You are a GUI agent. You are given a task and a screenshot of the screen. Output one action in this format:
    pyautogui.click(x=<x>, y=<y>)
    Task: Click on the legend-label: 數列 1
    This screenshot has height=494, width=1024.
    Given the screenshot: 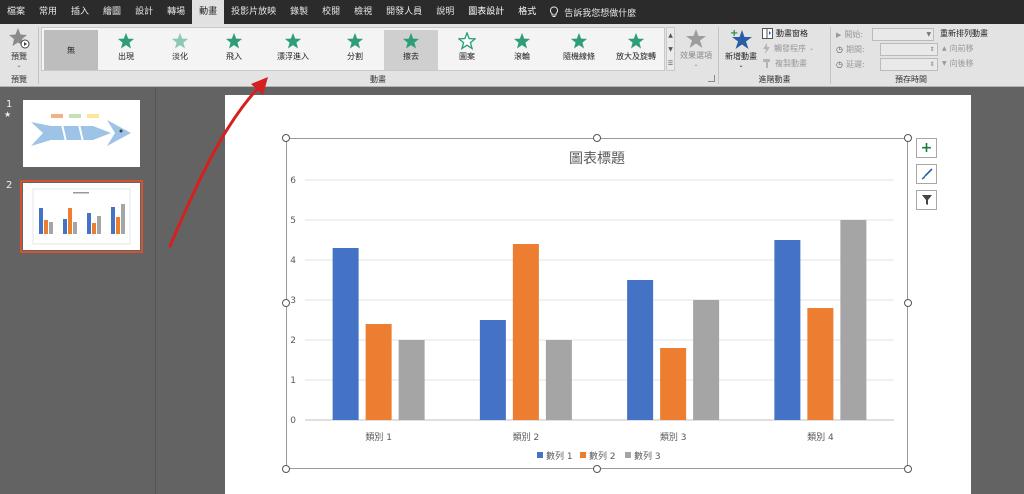 What is the action you would take?
    pyautogui.click(x=559, y=456)
    